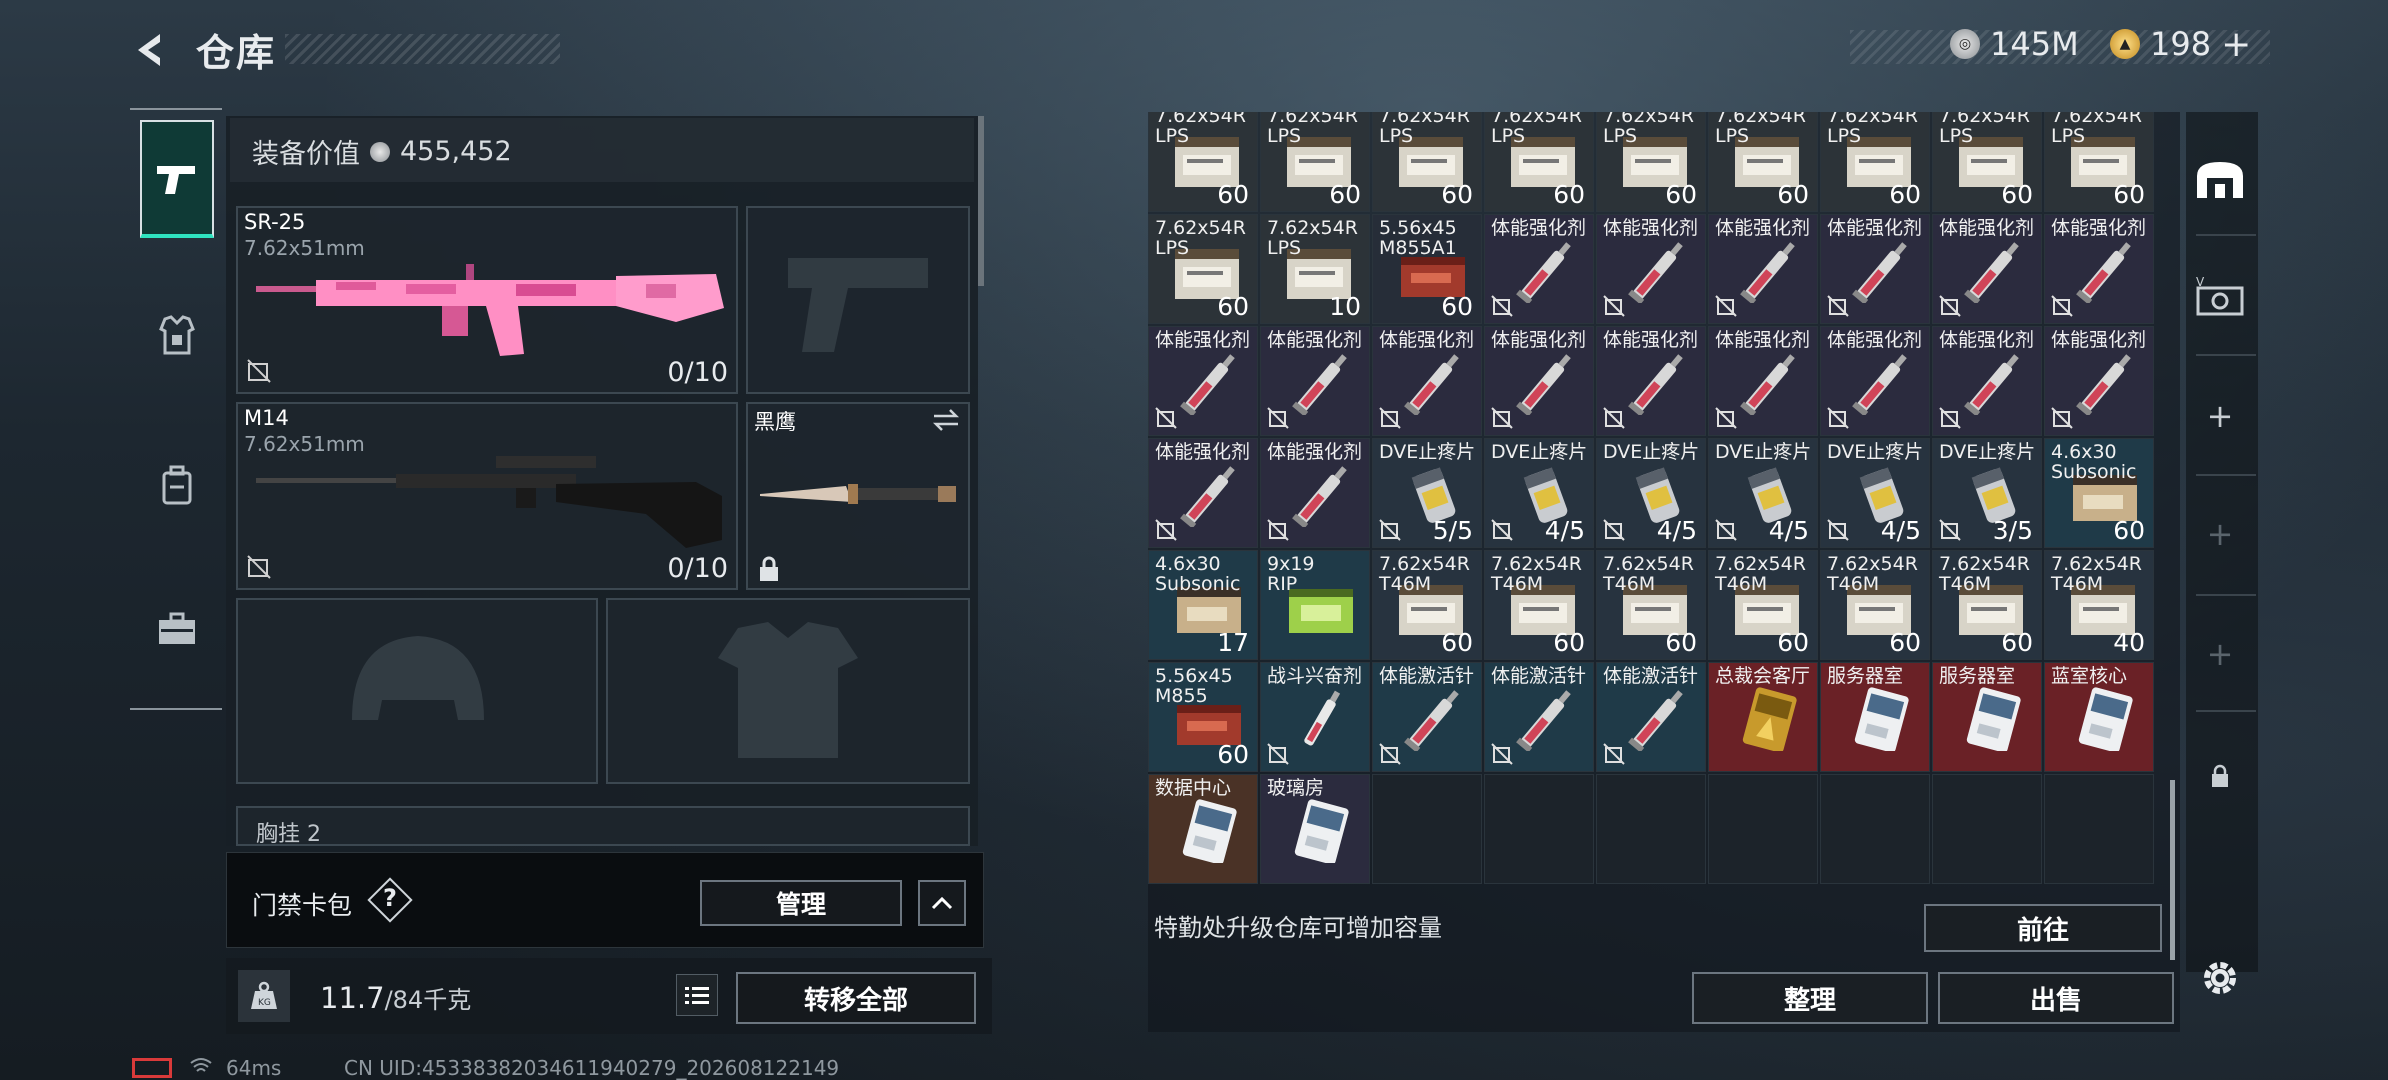  What do you see at coordinates (1987, 493) in the screenshot?
I see `inventory-item: DVE止疼片 3/5` at bounding box center [1987, 493].